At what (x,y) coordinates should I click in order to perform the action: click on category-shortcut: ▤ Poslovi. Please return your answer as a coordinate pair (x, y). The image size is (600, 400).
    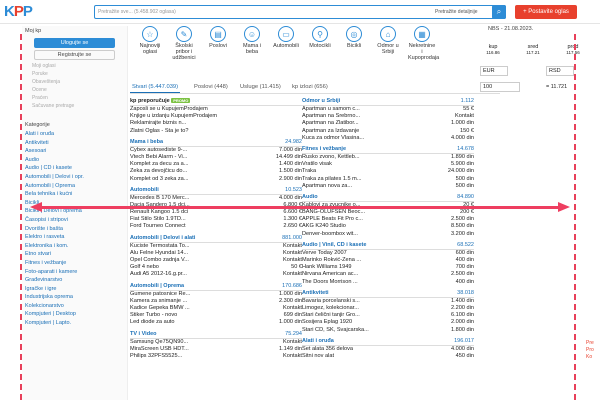
    Looking at the image, I should click on (218, 37).